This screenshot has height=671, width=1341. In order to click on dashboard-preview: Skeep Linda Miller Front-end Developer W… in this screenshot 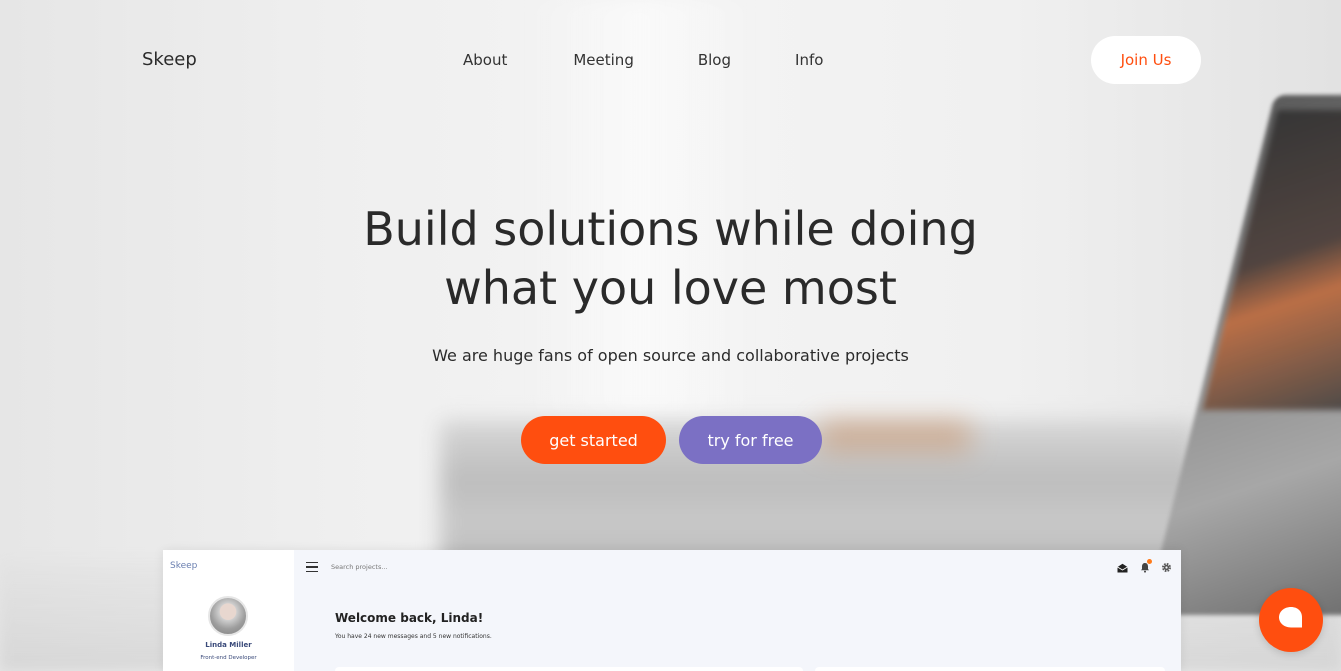, I will do `click(672, 610)`.